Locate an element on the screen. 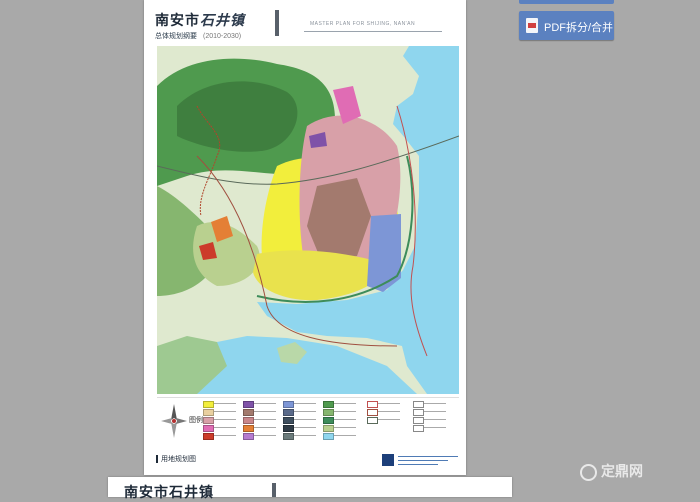 The image size is (700, 502). header-rule is located at coordinates (373, 31).